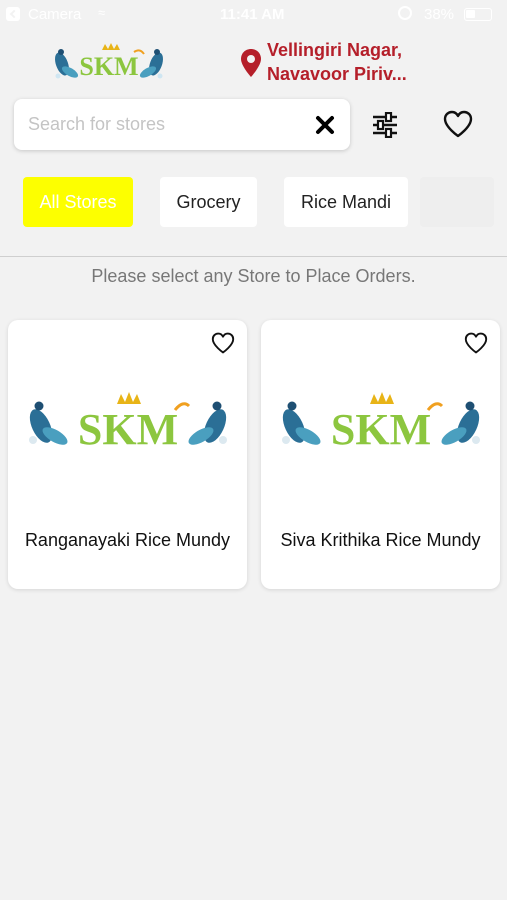 The width and height of the screenshot is (507, 900). Describe the element at coordinates (457, 202) in the screenshot. I see `tab-more` at that location.